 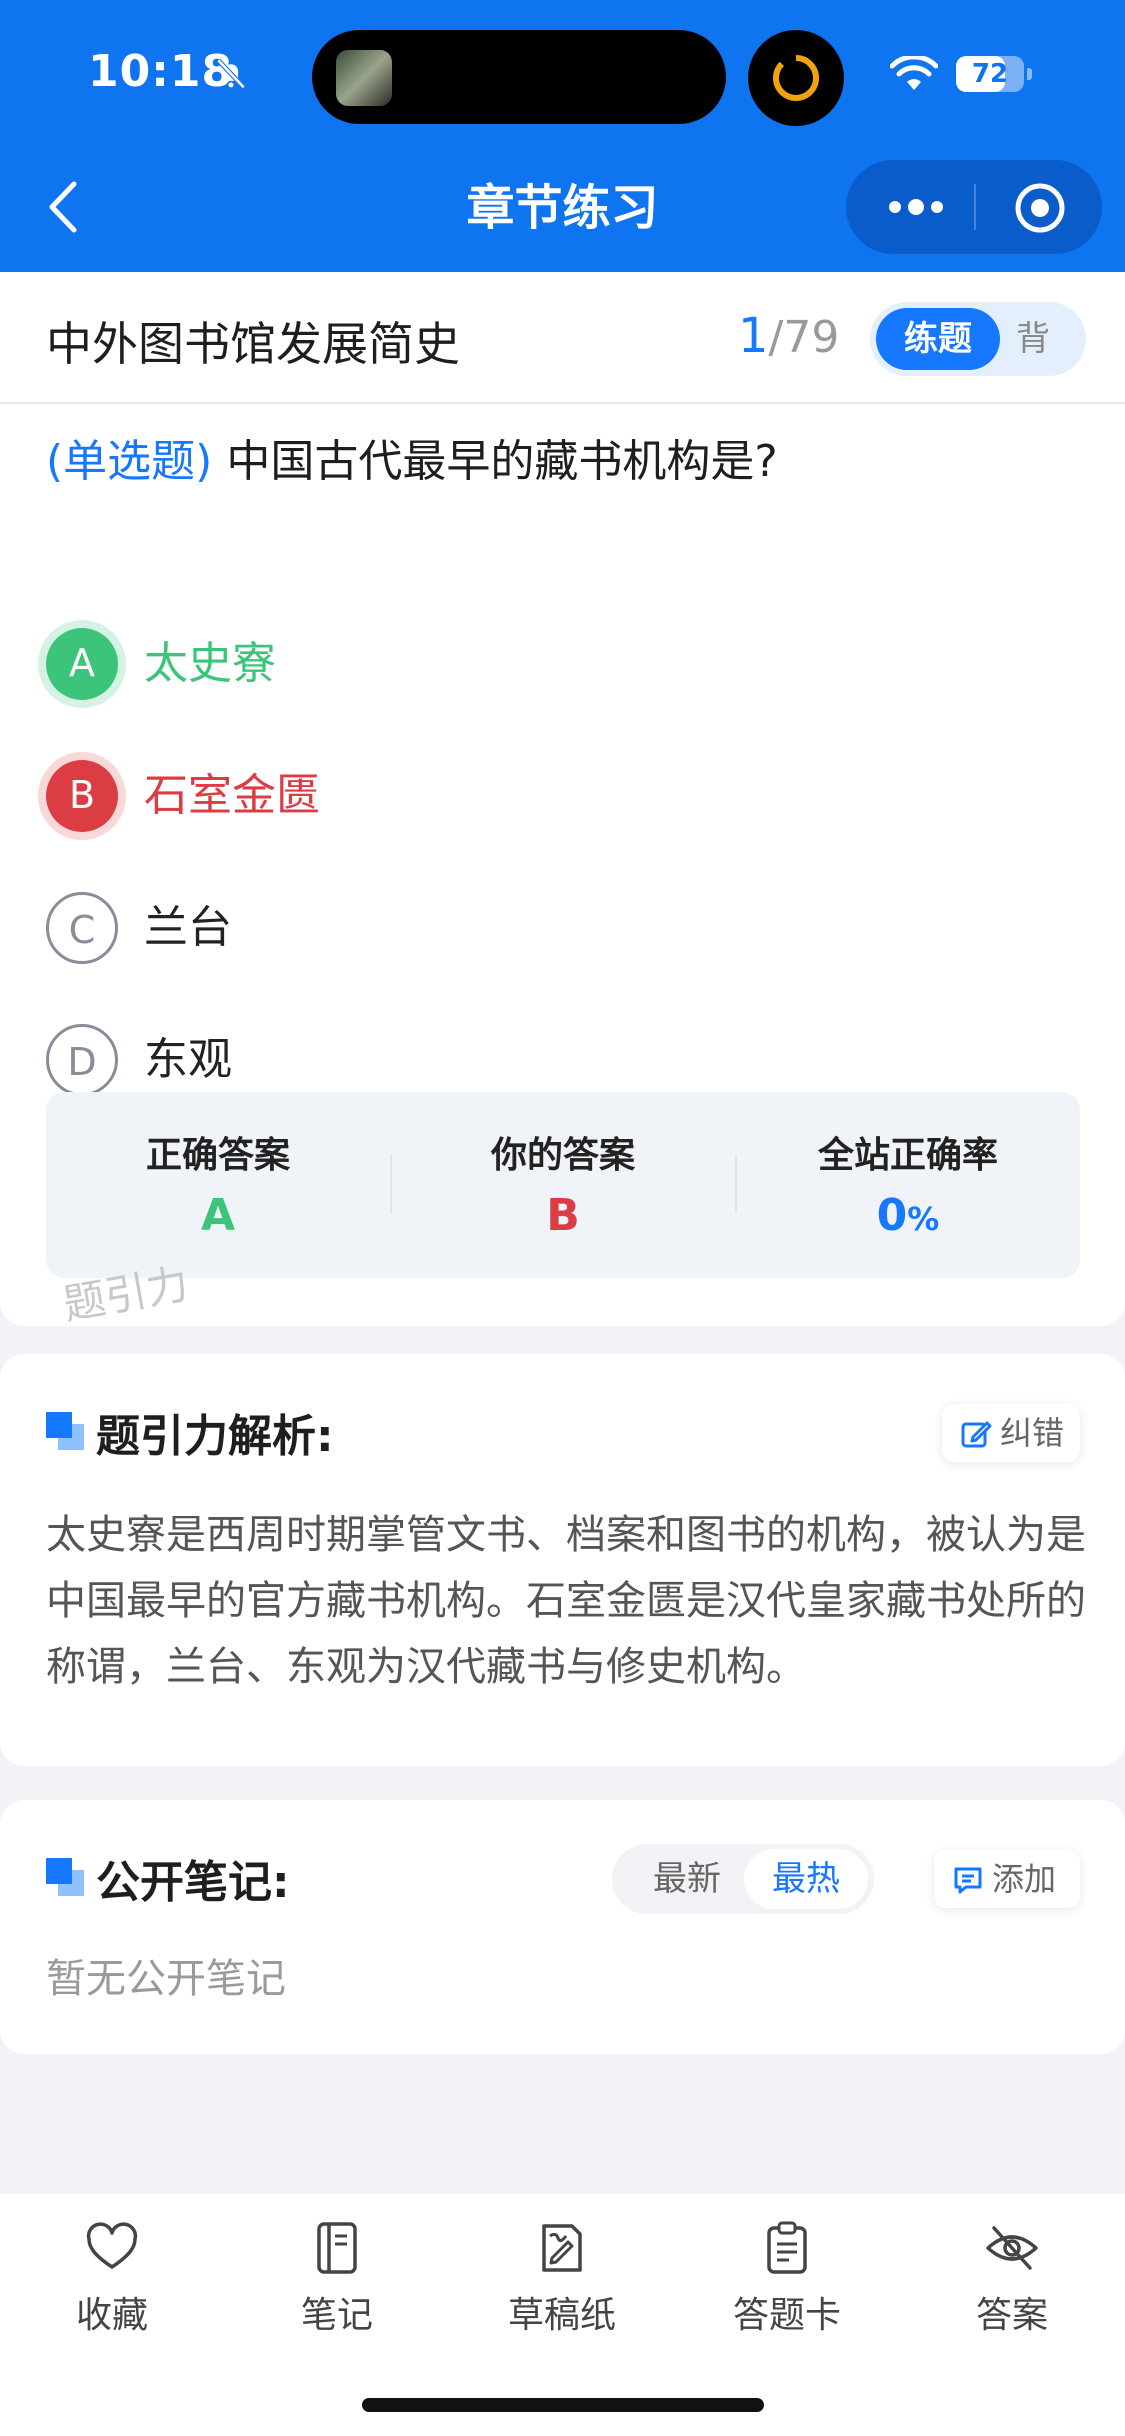 I want to click on option-a: A 太史寮, so click(x=546, y=668).